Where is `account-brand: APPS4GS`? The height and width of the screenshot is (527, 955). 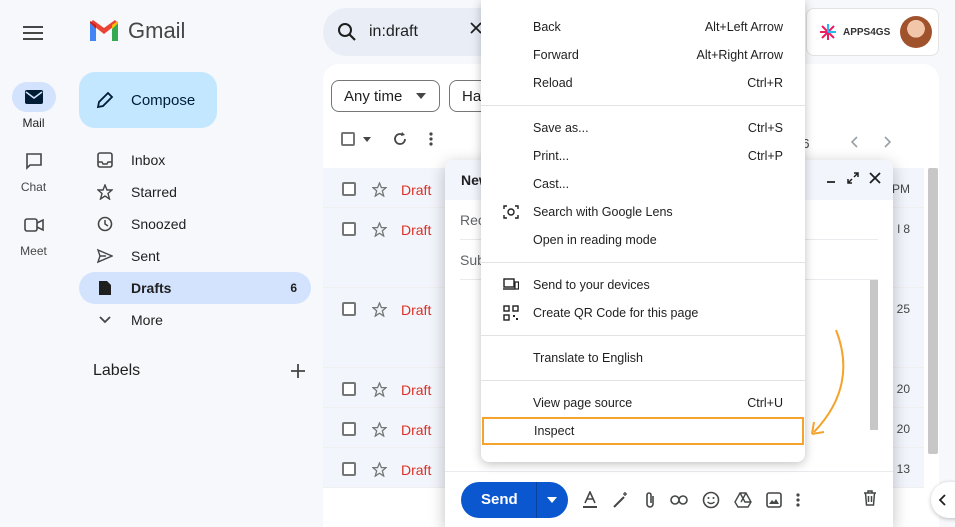 account-brand: APPS4GS is located at coordinates (867, 32).